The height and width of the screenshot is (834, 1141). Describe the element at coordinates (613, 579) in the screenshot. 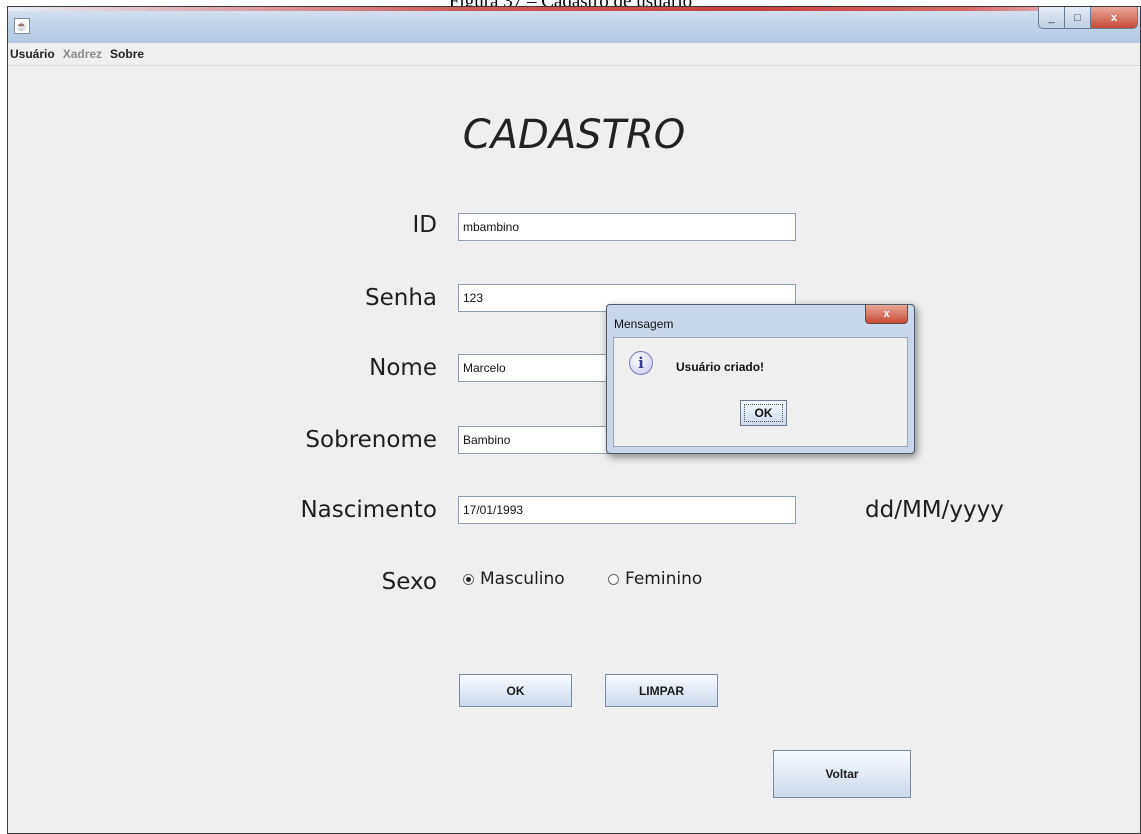

I see `radio-unselected-icon` at that location.